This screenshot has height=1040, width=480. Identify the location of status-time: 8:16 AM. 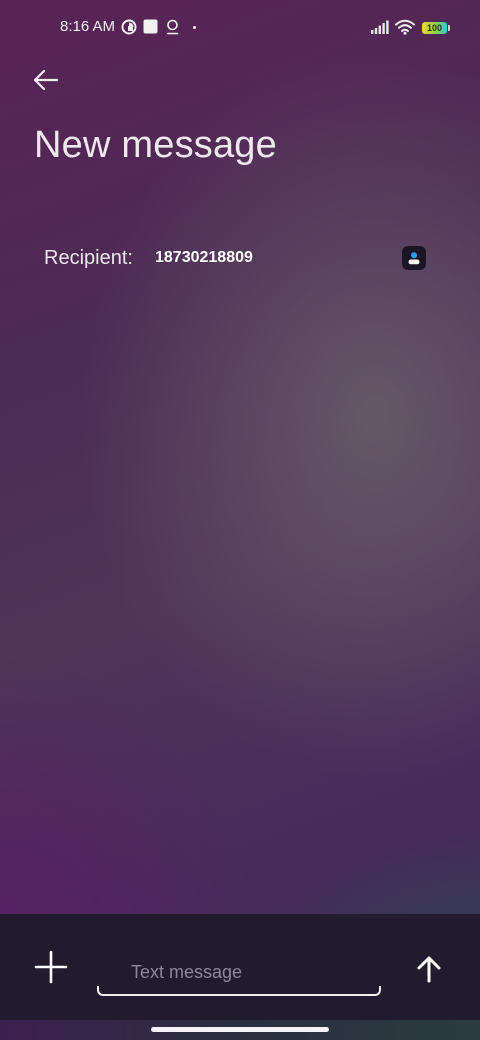
(88, 26).